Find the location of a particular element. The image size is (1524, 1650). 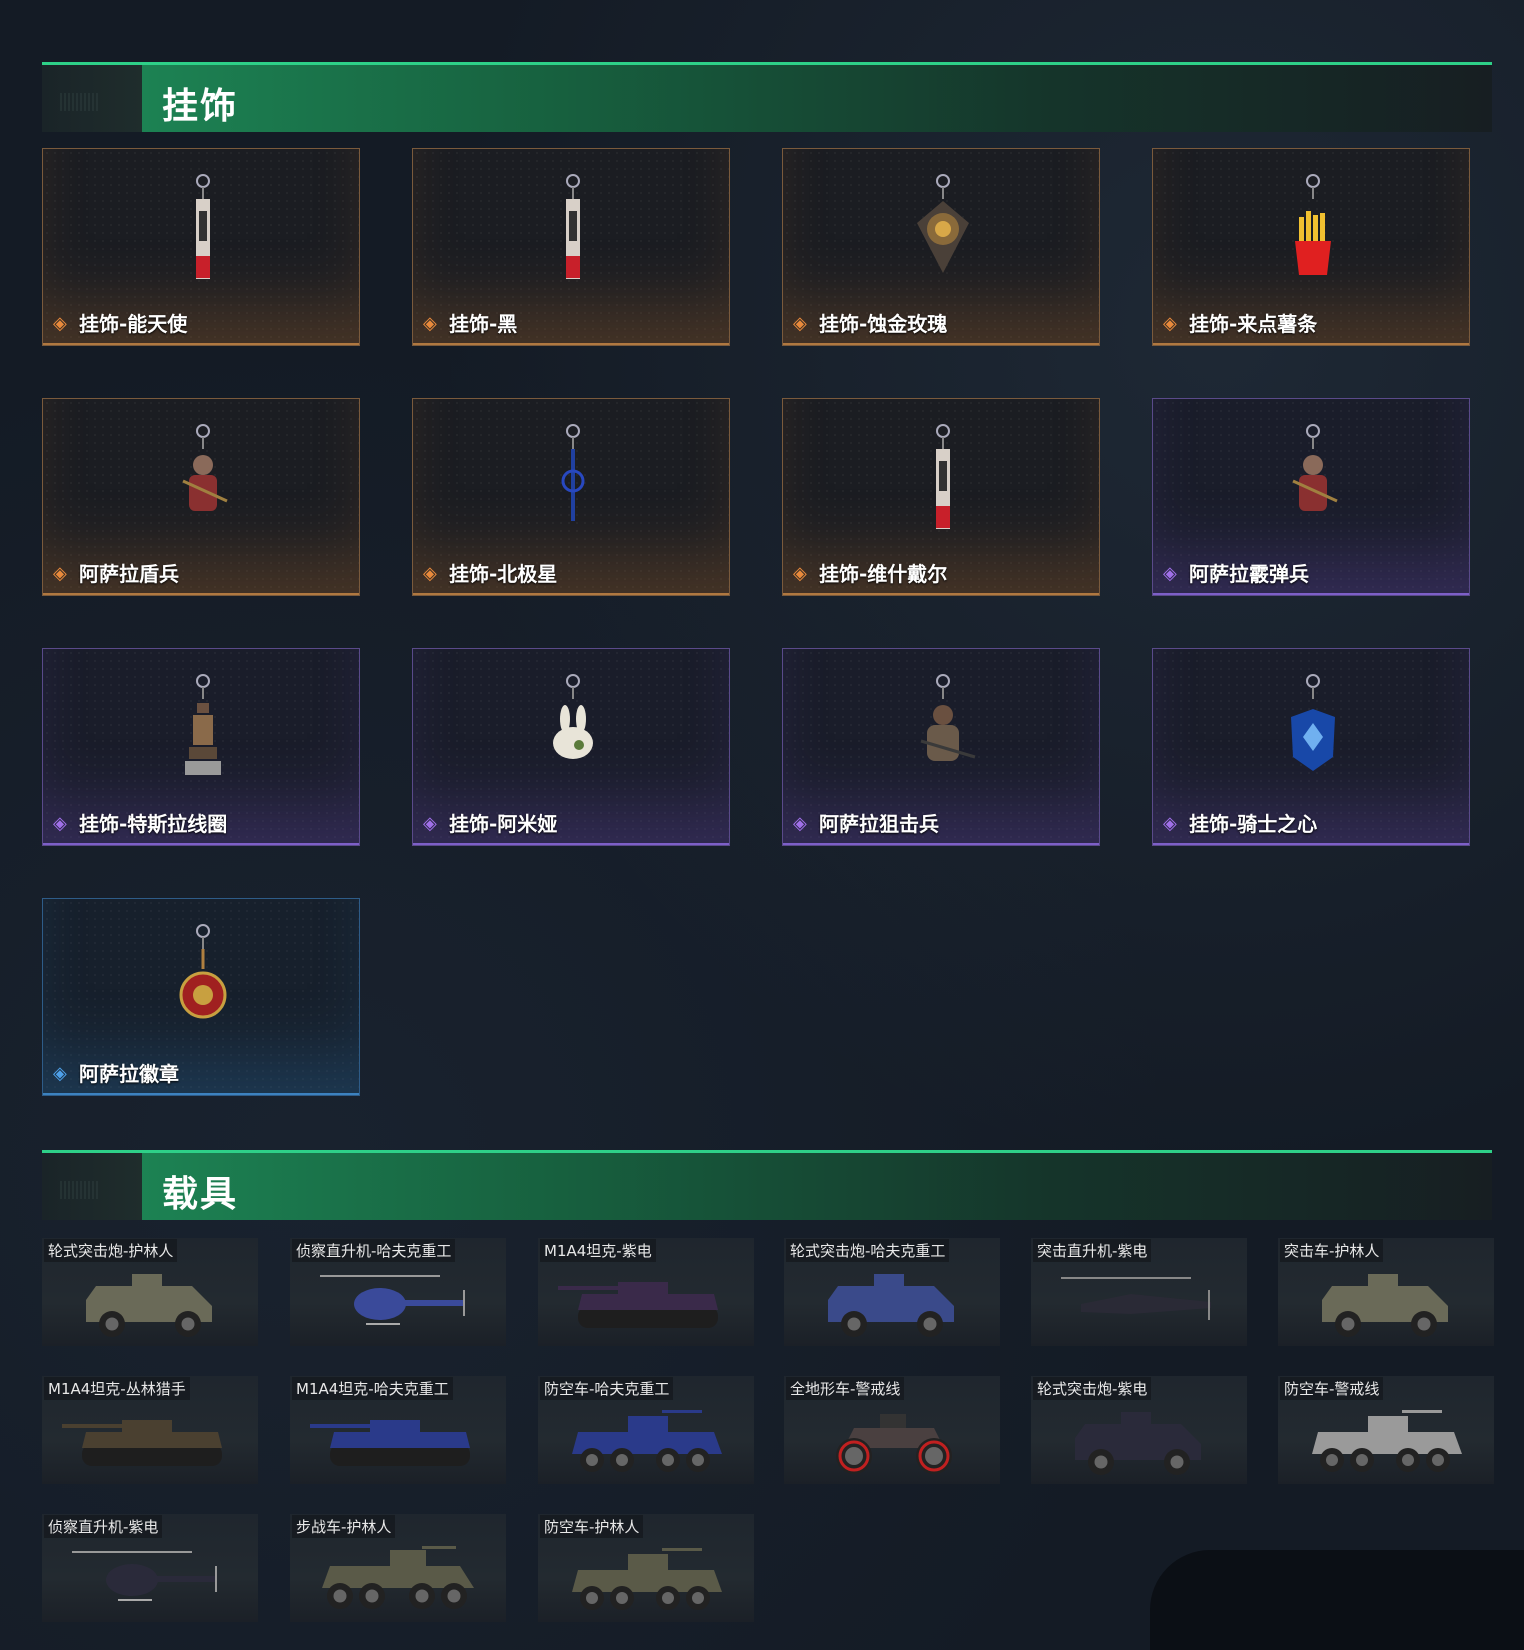

vehicle-label: 侦察直升机-哈夫克重工 is located at coordinates (374, 1250).